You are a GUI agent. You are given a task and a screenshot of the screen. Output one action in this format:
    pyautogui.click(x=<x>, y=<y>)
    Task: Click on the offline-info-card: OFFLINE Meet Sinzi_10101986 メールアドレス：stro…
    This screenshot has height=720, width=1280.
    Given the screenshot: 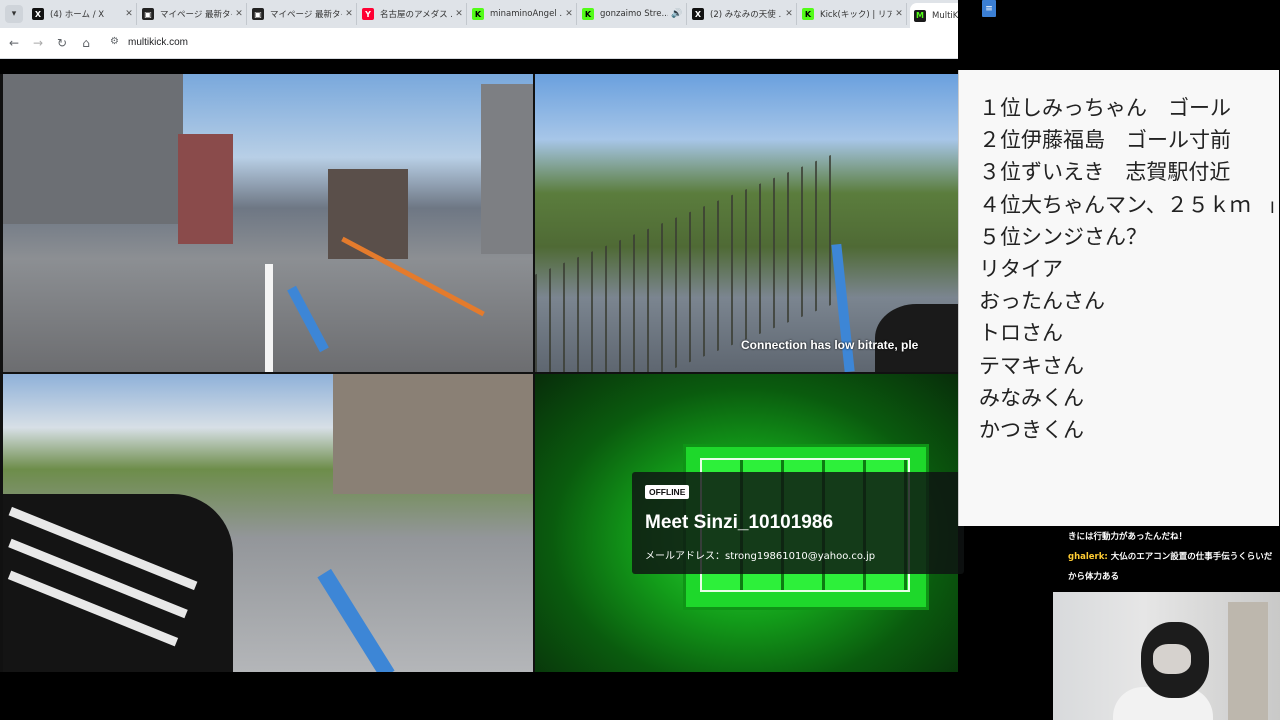 What is the action you would take?
    pyautogui.click(x=798, y=523)
    